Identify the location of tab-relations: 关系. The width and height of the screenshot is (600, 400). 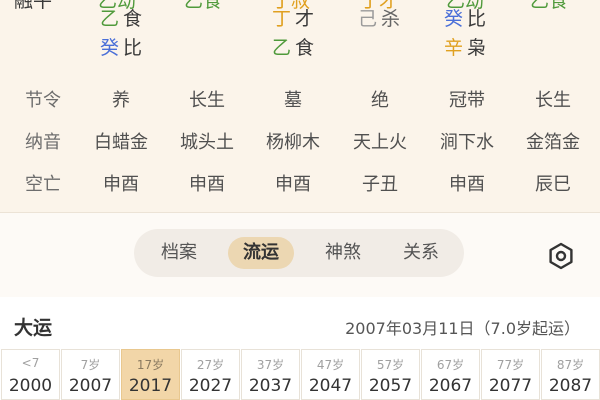
(421, 253).